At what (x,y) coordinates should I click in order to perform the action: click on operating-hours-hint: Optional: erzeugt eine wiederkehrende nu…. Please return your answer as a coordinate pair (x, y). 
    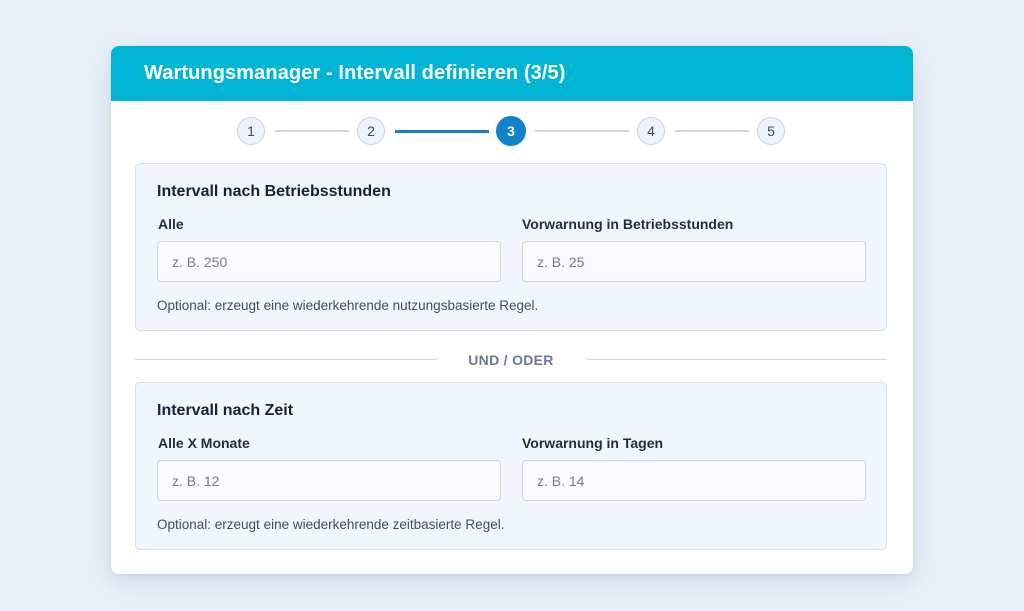
    Looking at the image, I should click on (348, 305).